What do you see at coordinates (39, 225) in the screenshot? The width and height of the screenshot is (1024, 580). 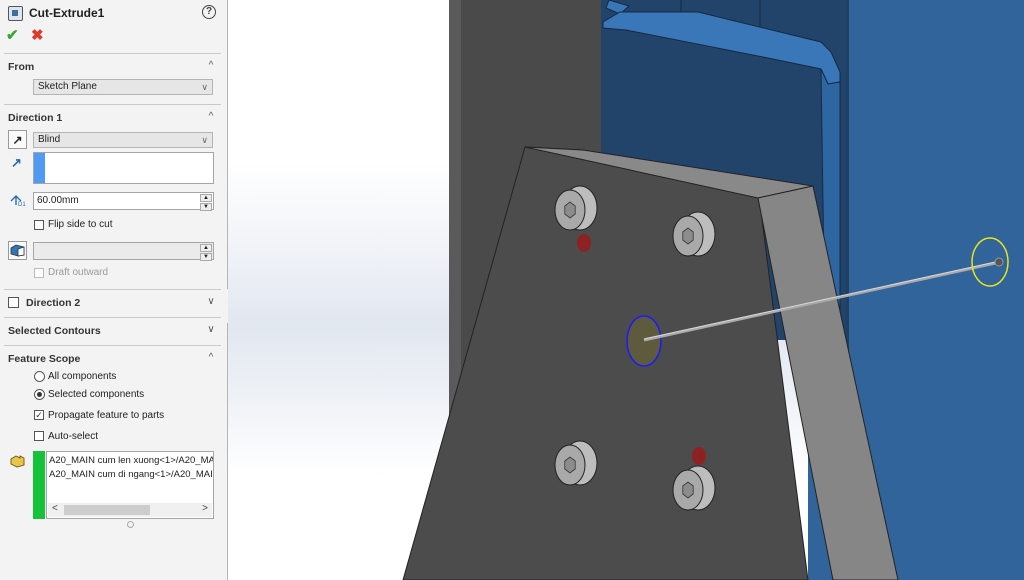 I see `flip-side-checkbox` at bounding box center [39, 225].